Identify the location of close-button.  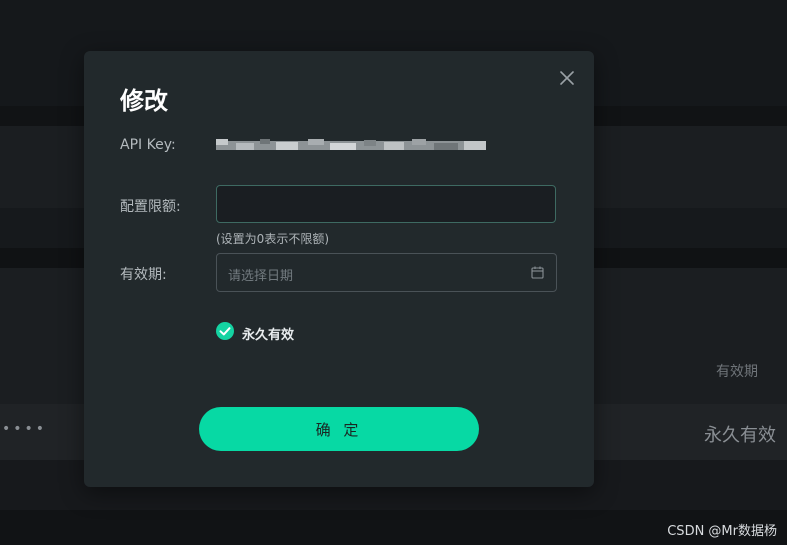
(567, 78).